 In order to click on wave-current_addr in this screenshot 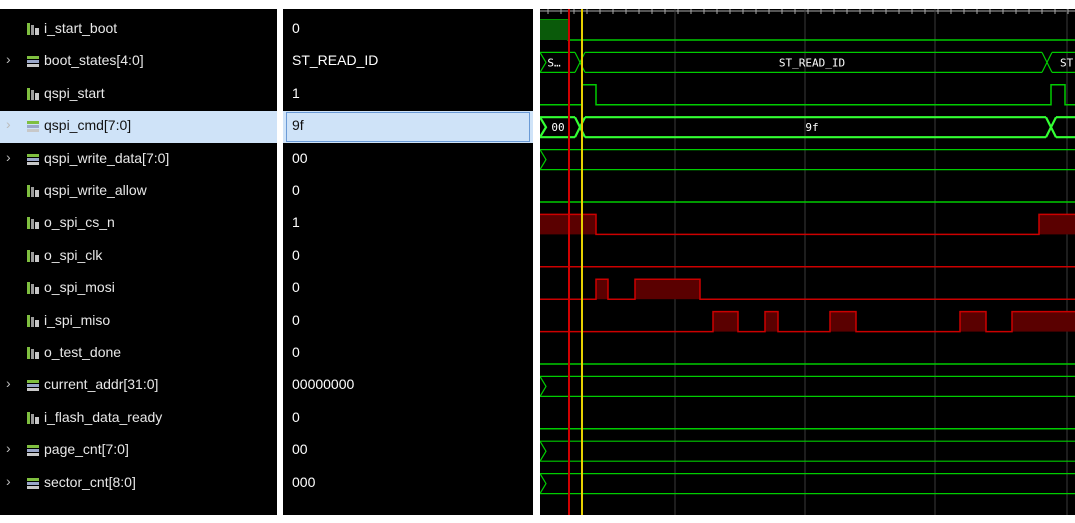, I will do `click(807, 386)`.